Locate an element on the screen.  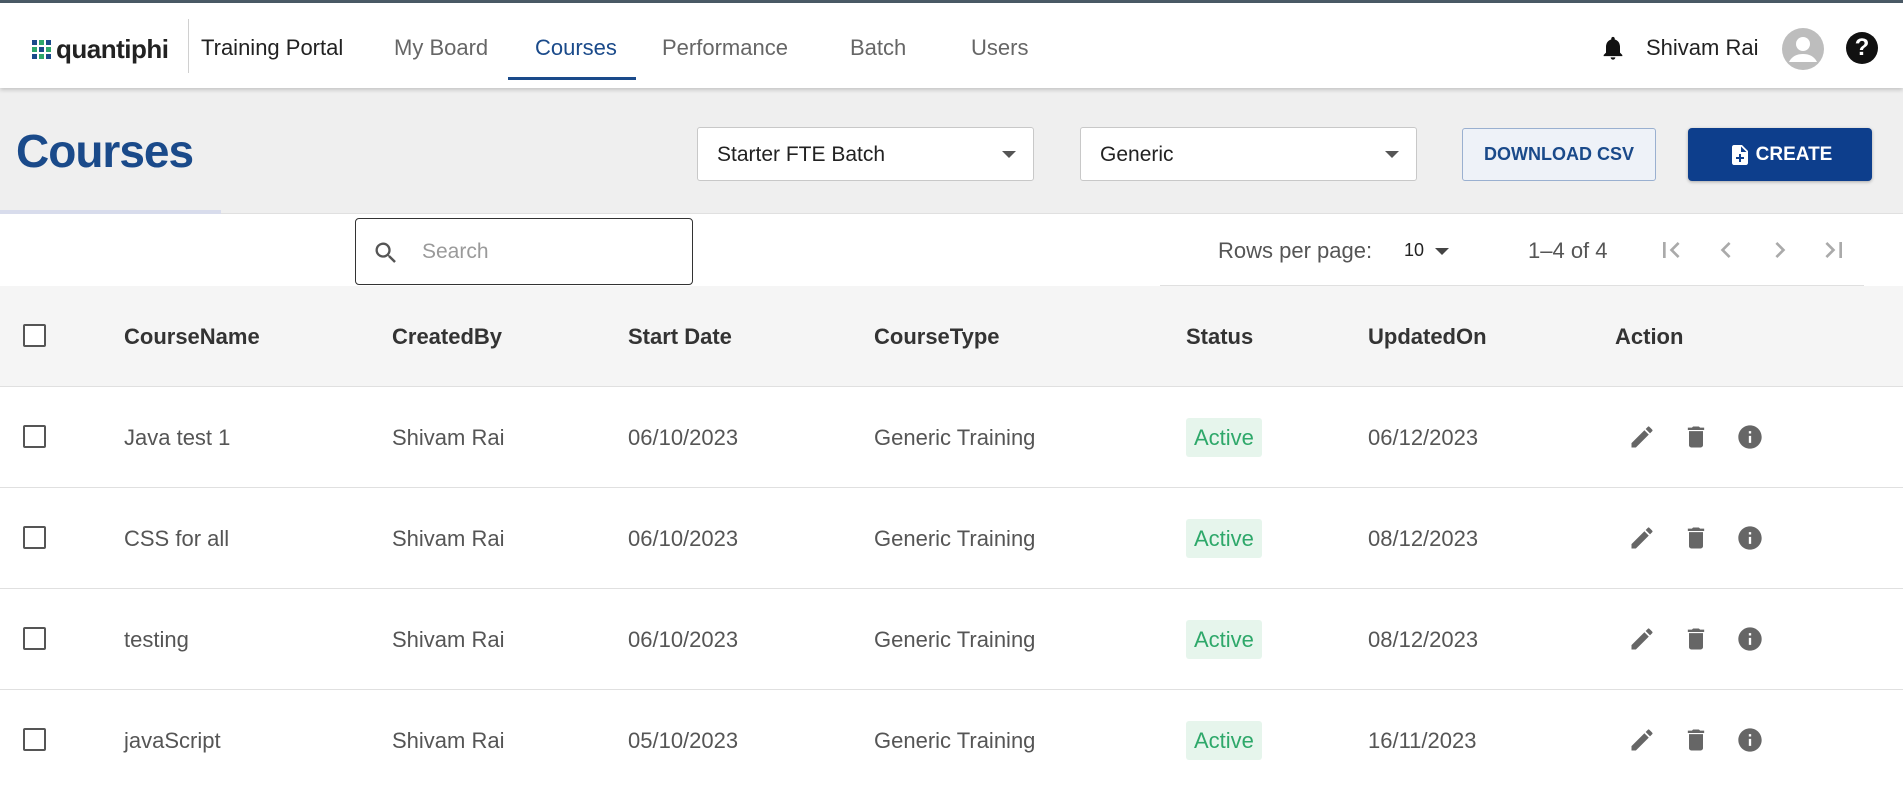
cell-course-name: CSS for all is located at coordinates (177, 538).